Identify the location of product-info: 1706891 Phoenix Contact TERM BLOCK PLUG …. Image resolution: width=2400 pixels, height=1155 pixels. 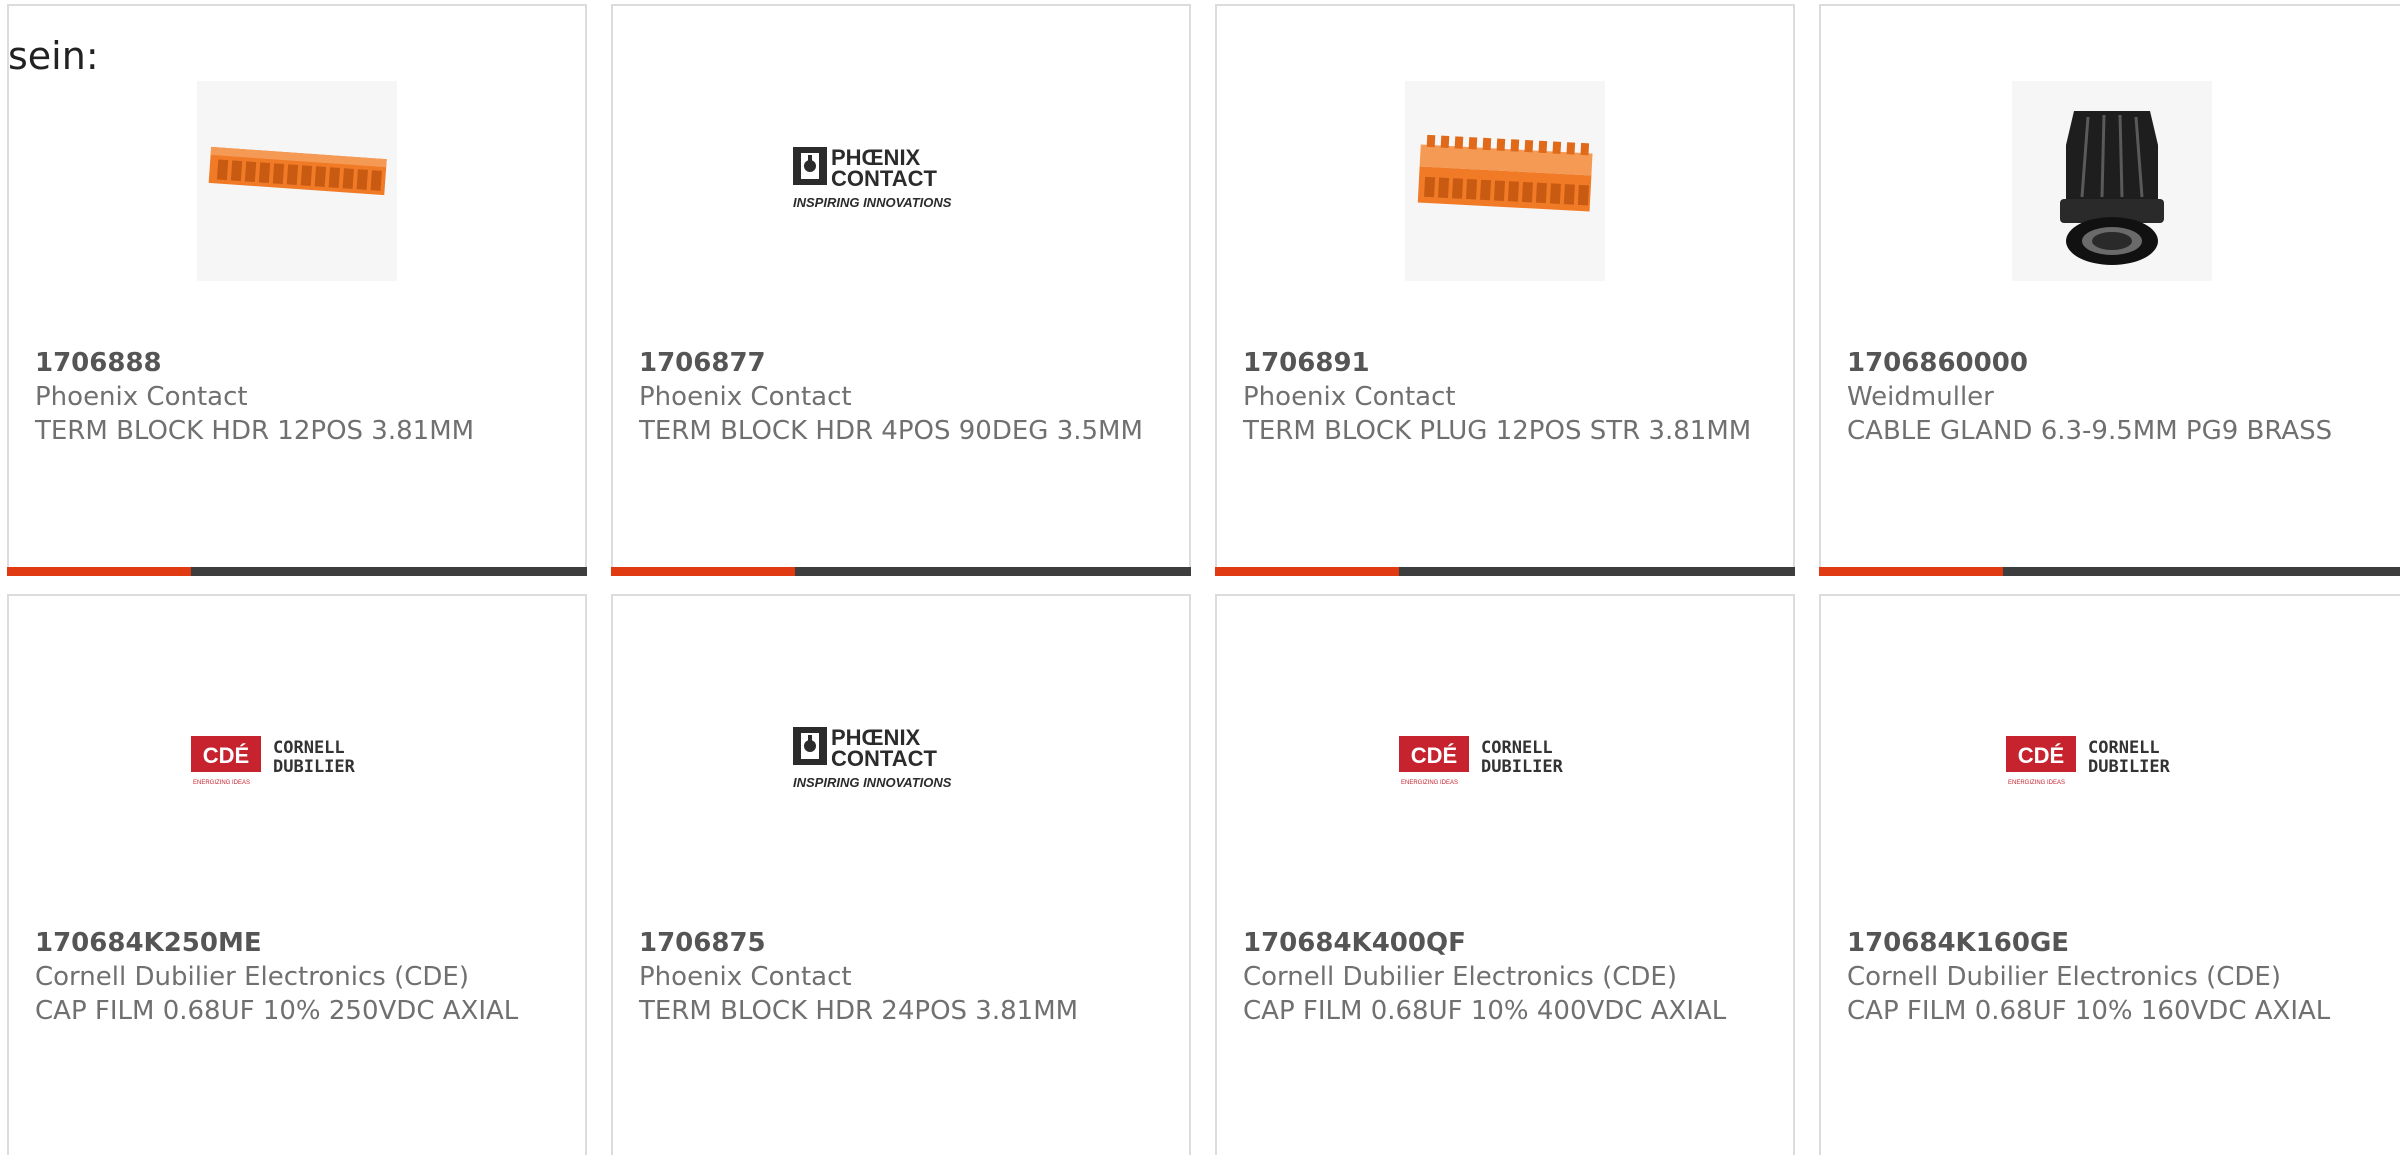
(1508, 397).